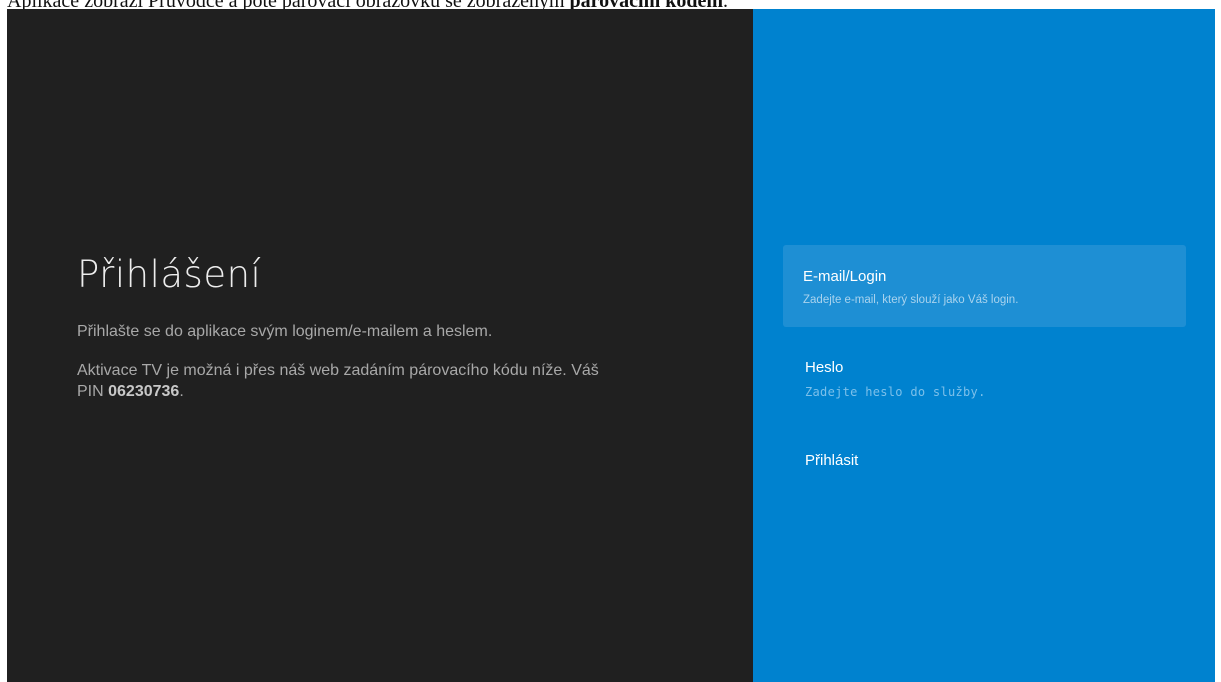  What do you see at coordinates (181, 391) in the screenshot?
I see `pairing-suffix: .` at bounding box center [181, 391].